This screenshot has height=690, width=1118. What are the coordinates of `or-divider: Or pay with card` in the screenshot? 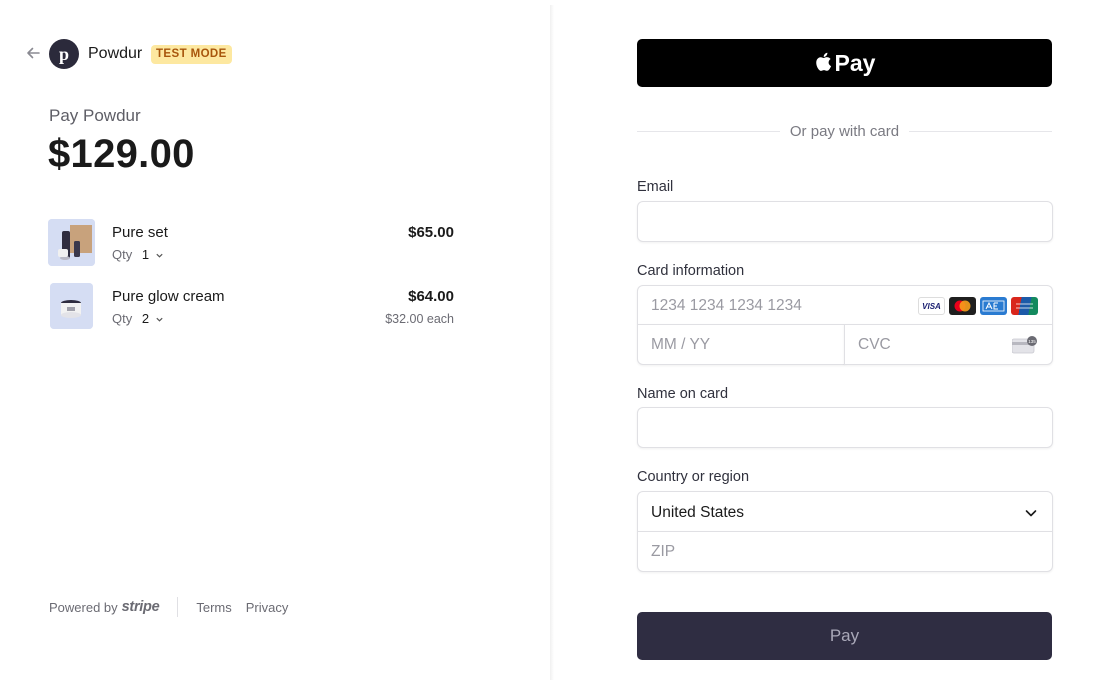 It's located at (844, 131).